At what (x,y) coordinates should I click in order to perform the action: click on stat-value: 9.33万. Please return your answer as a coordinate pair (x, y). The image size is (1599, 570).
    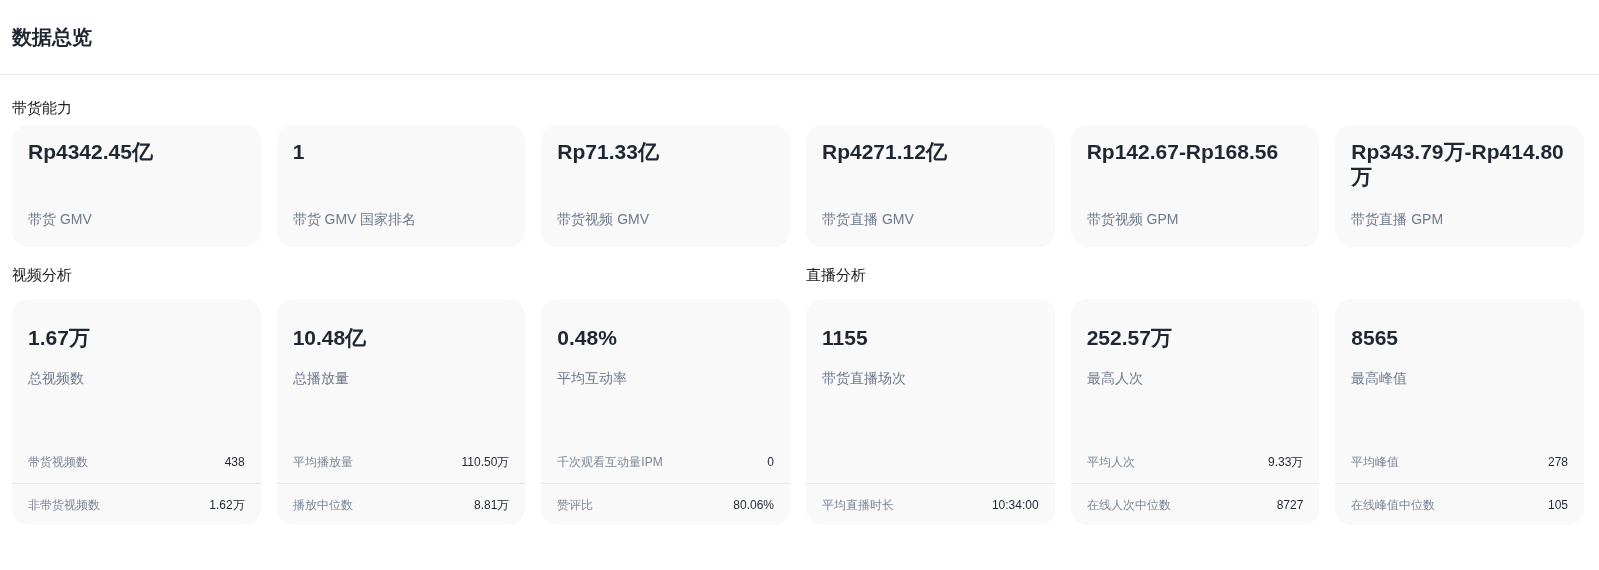
    Looking at the image, I should click on (1285, 462).